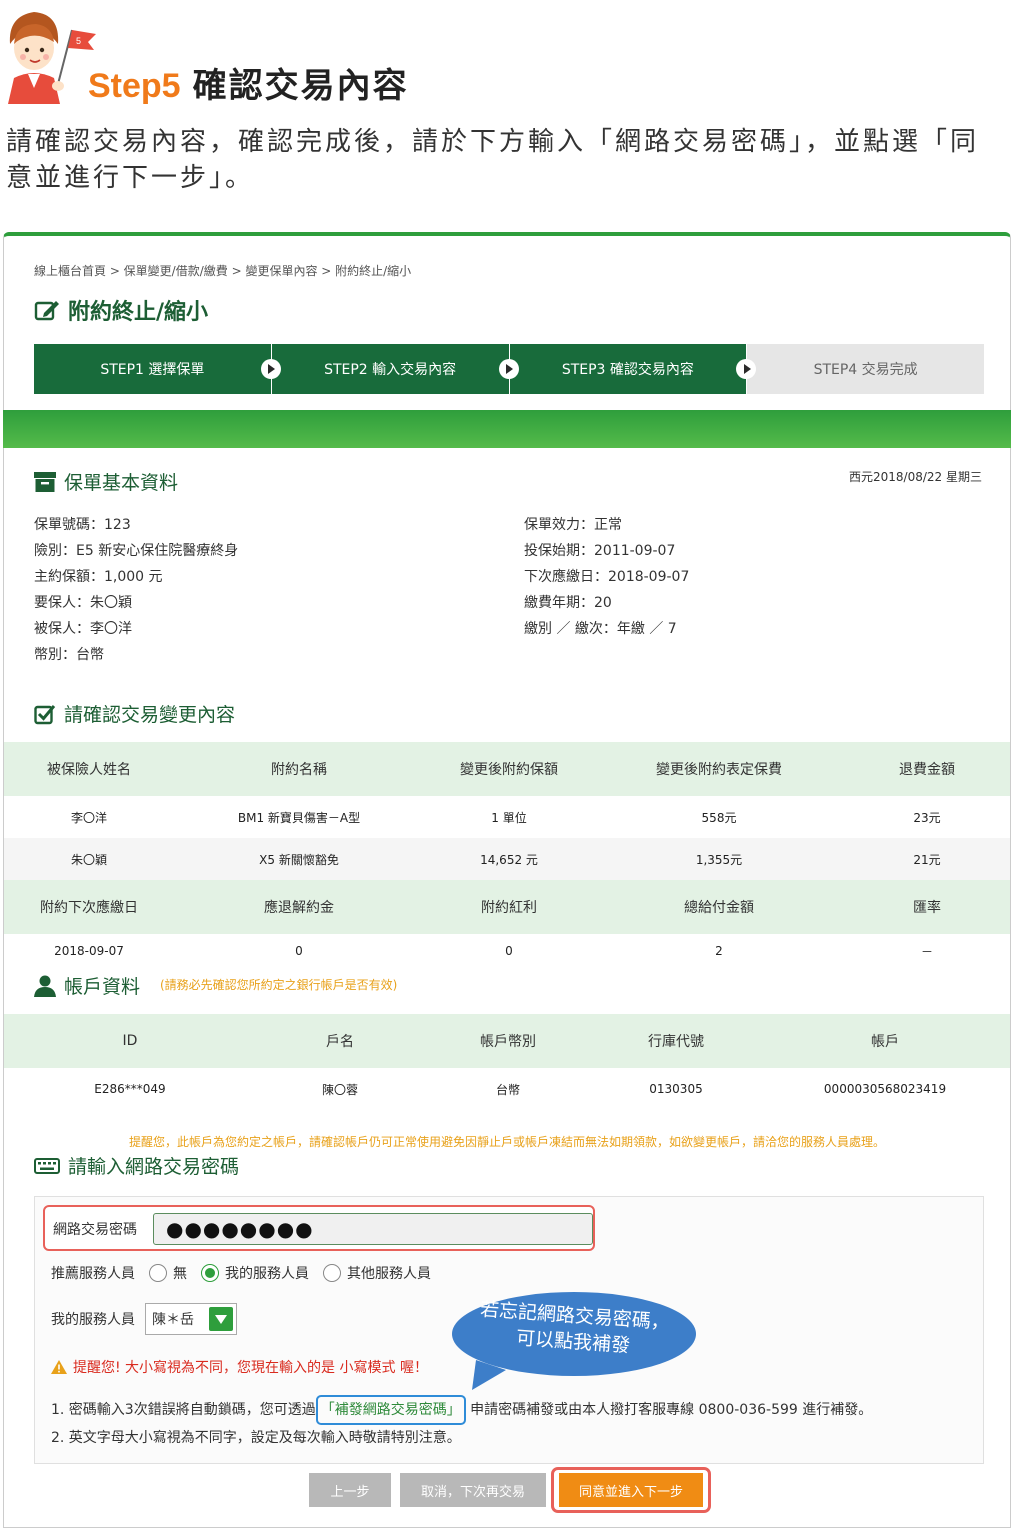  What do you see at coordinates (865, 369) in the screenshot?
I see `step-4: STEP4 交易完成` at bounding box center [865, 369].